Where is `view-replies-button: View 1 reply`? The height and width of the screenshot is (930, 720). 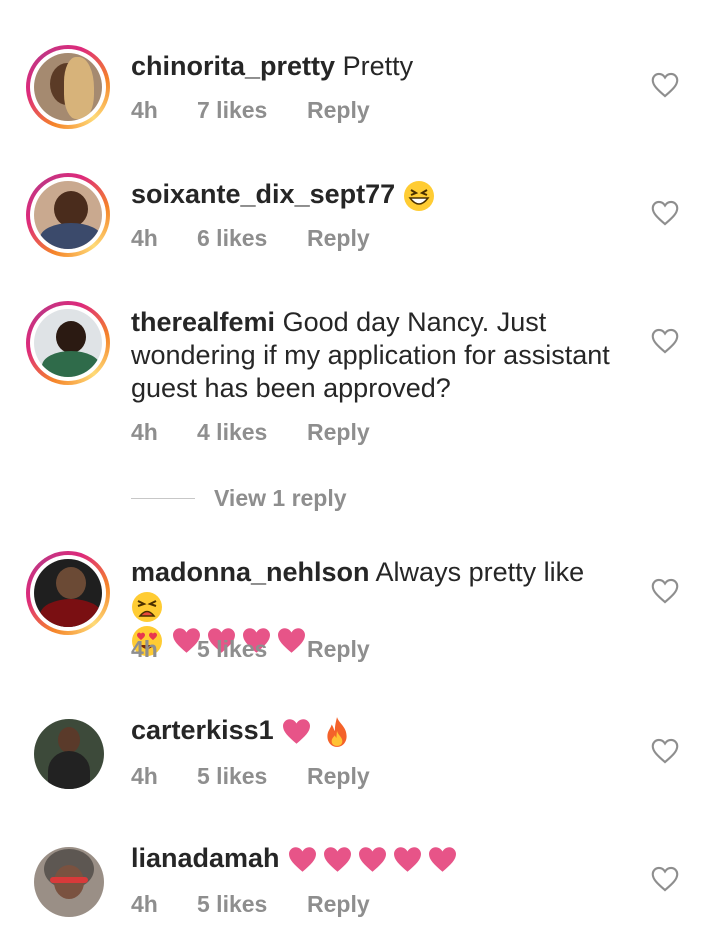
view-replies-button: View 1 reply is located at coordinates (239, 498).